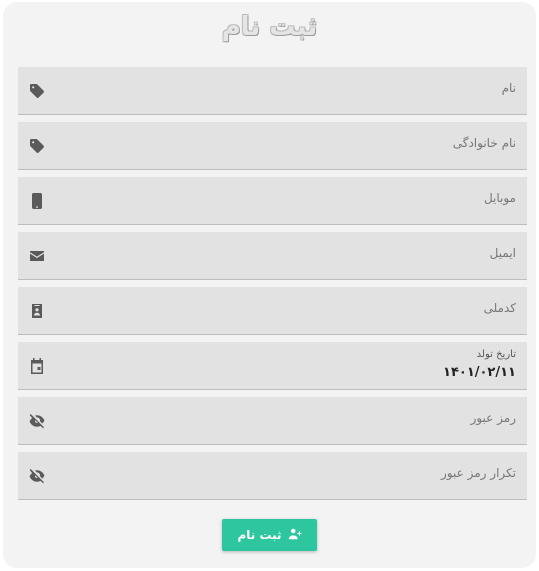 Image resolution: width=539 pixels, height=571 pixels. I want to click on register-button: ثبت نام, so click(269, 535).